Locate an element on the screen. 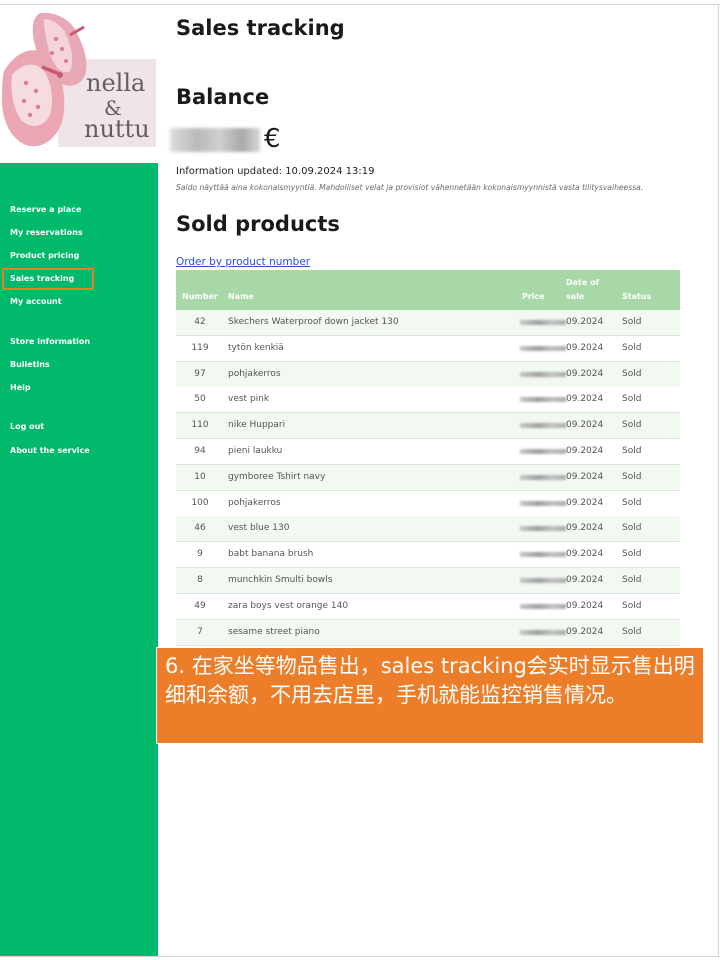 The image size is (720, 960). row-name: babt banana brush is located at coordinates (271, 554).